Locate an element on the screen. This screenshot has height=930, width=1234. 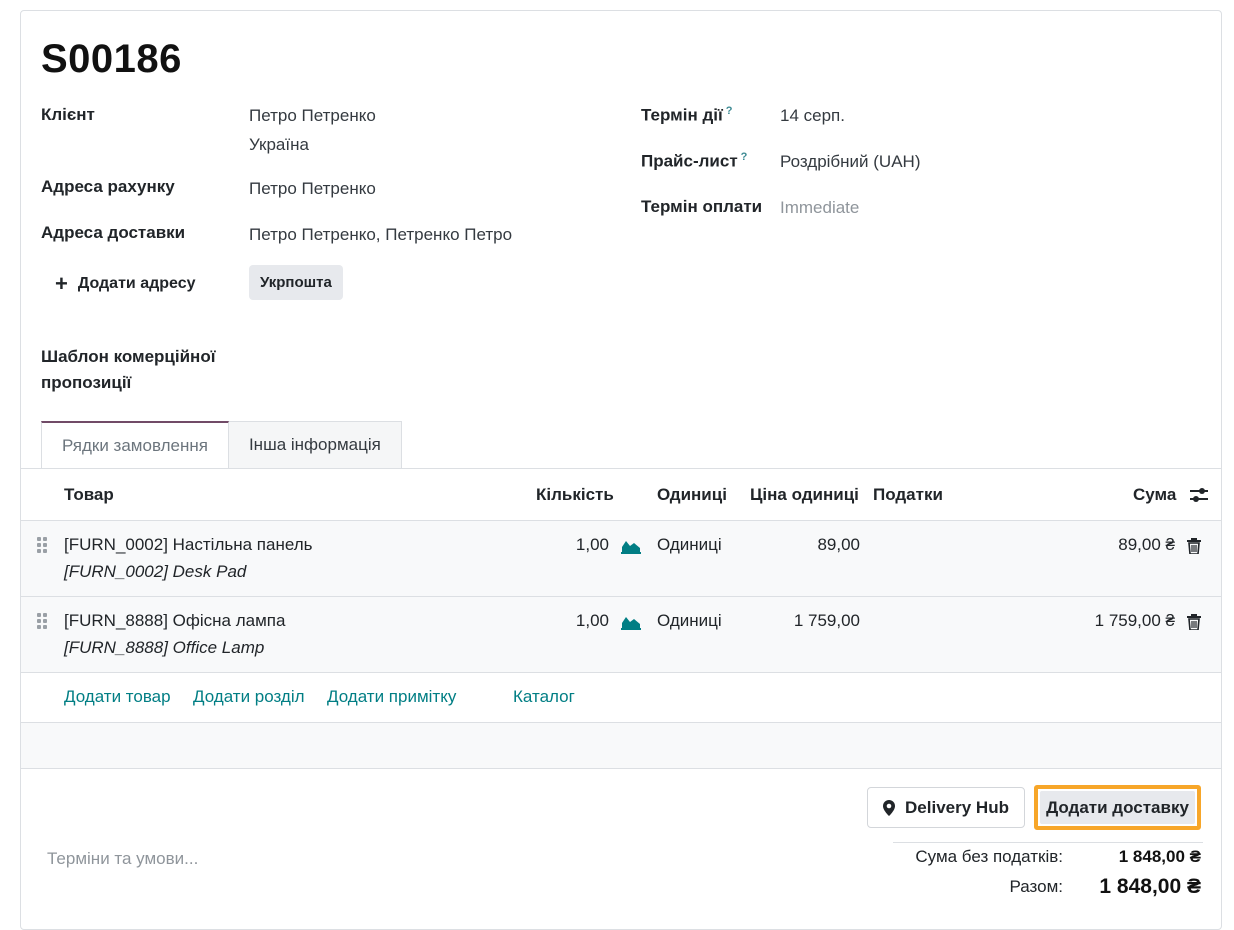
tab-order-lines: Рядки замовлення is located at coordinates (135, 444).